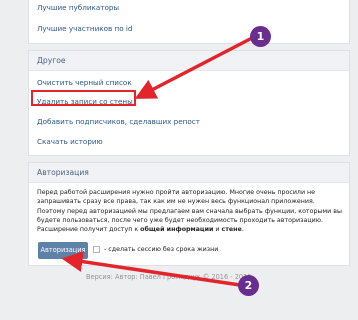 Image resolution: width=358 pixels, height=320 pixels. I want to click on arrow-to-delete-link, so click(194, 67).